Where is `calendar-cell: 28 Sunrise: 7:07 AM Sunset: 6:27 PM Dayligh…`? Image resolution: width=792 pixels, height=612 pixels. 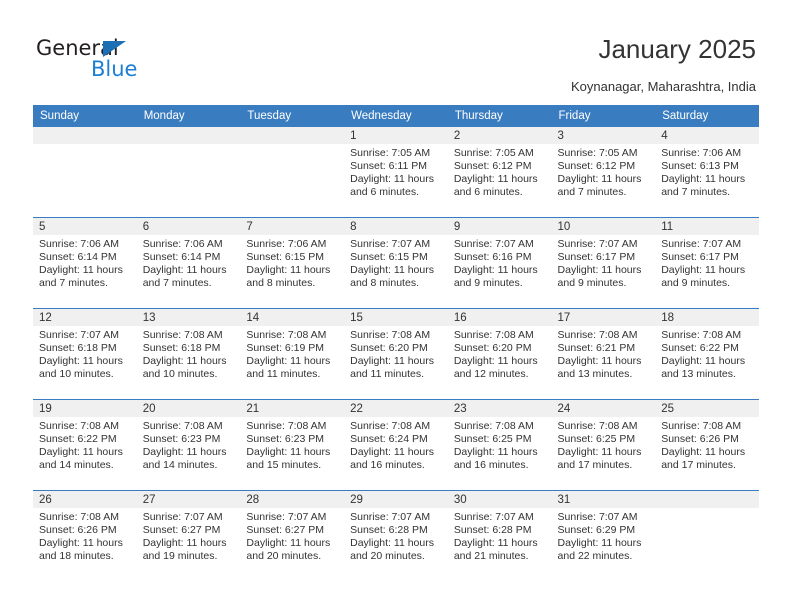
calendar-cell: 28 Sunrise: 7:07 AM Sunset: 6:27 PM Dayligh… is located at coordinates (292, 535).